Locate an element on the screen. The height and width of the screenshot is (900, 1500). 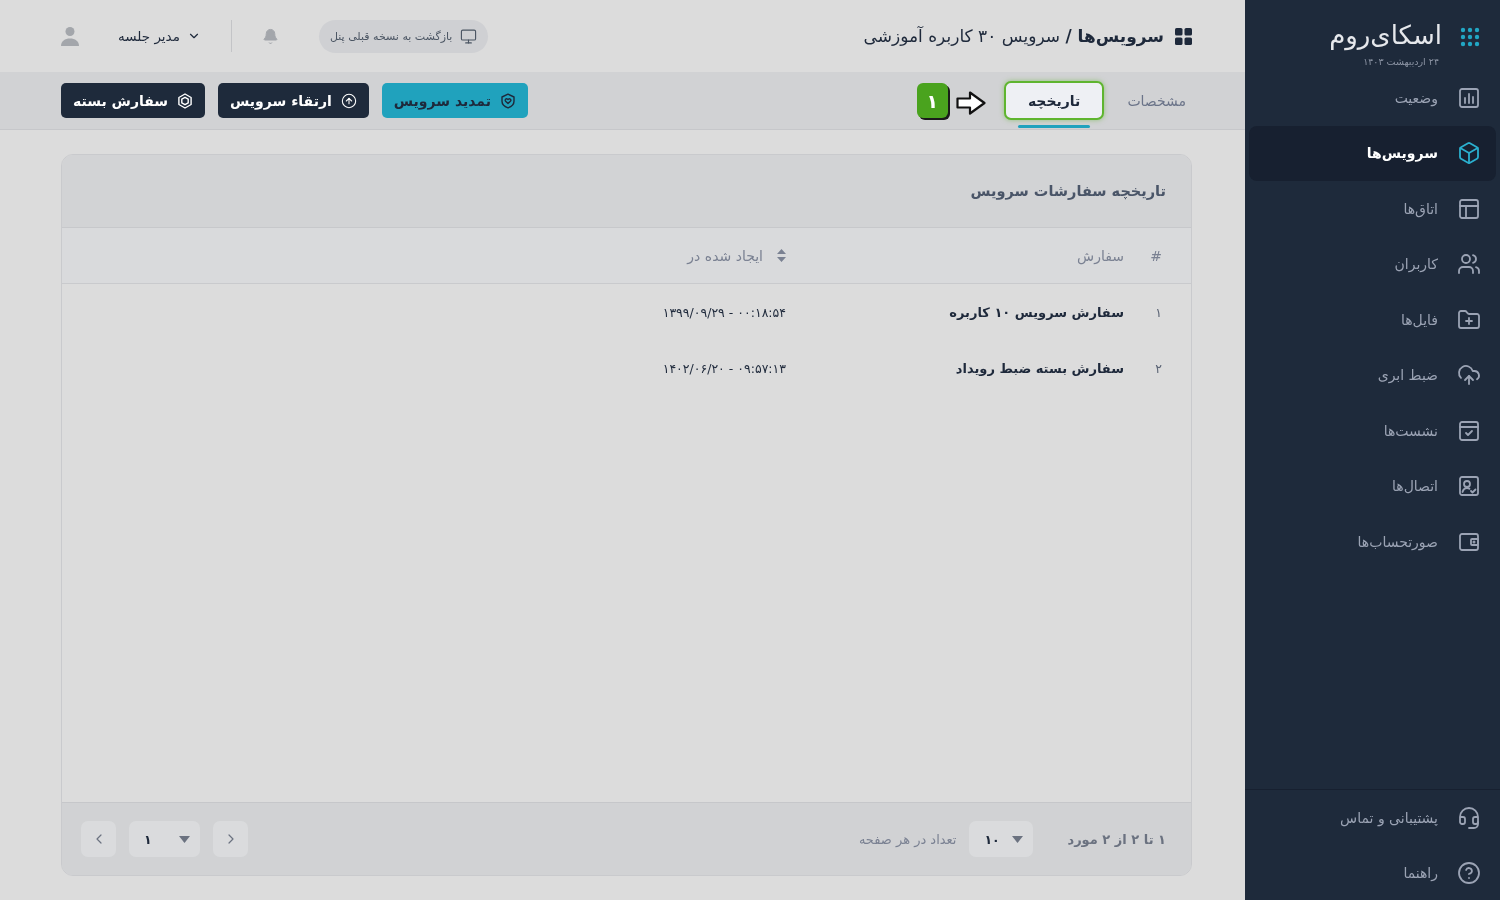
bell-icon is located at coordinates (270, 36).